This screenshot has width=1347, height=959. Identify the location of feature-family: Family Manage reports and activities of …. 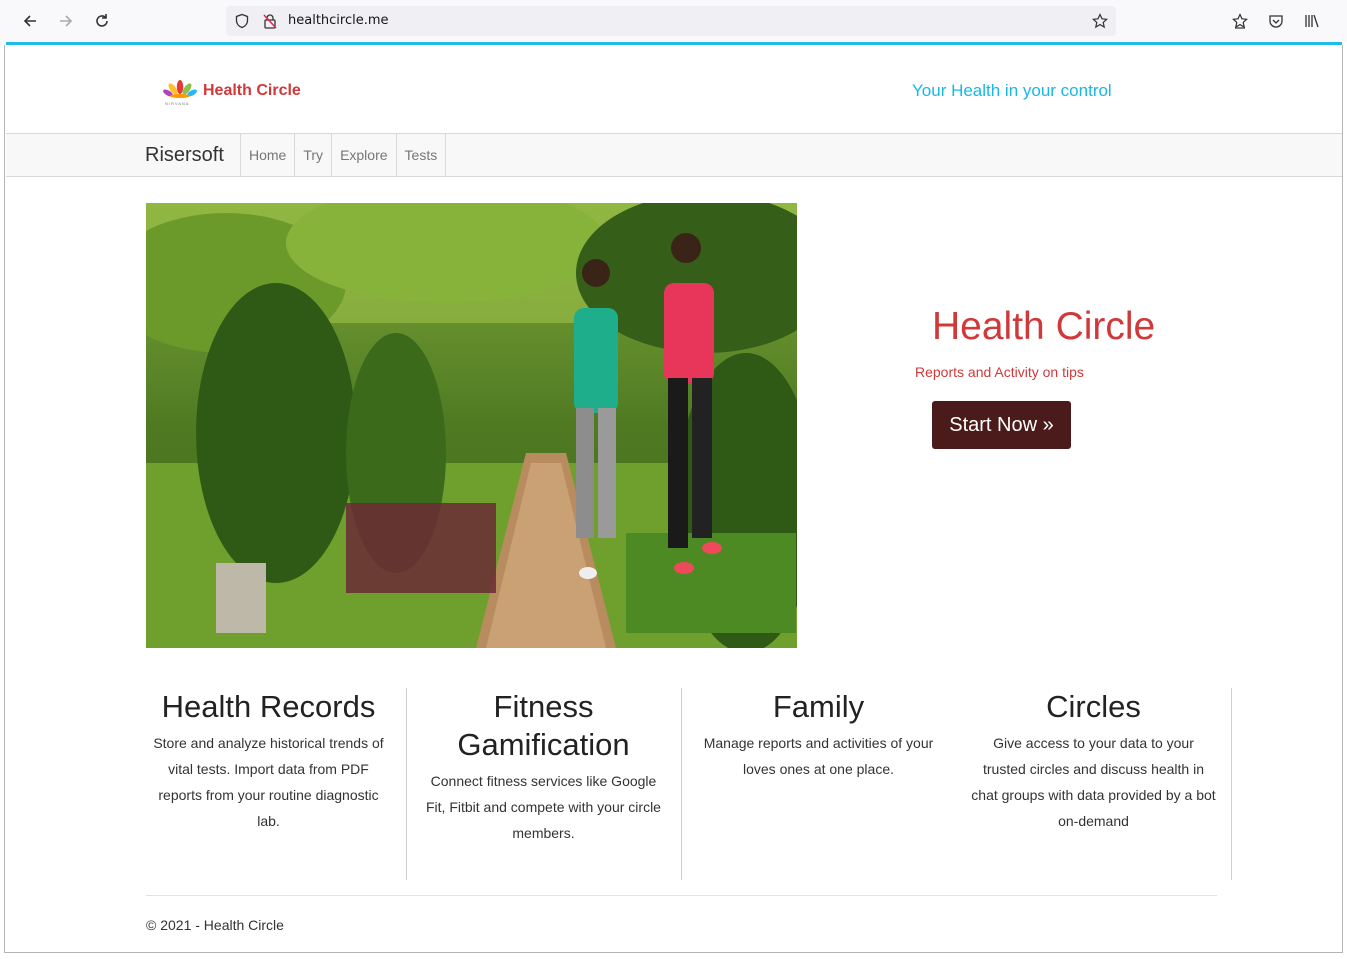
(818, 784).